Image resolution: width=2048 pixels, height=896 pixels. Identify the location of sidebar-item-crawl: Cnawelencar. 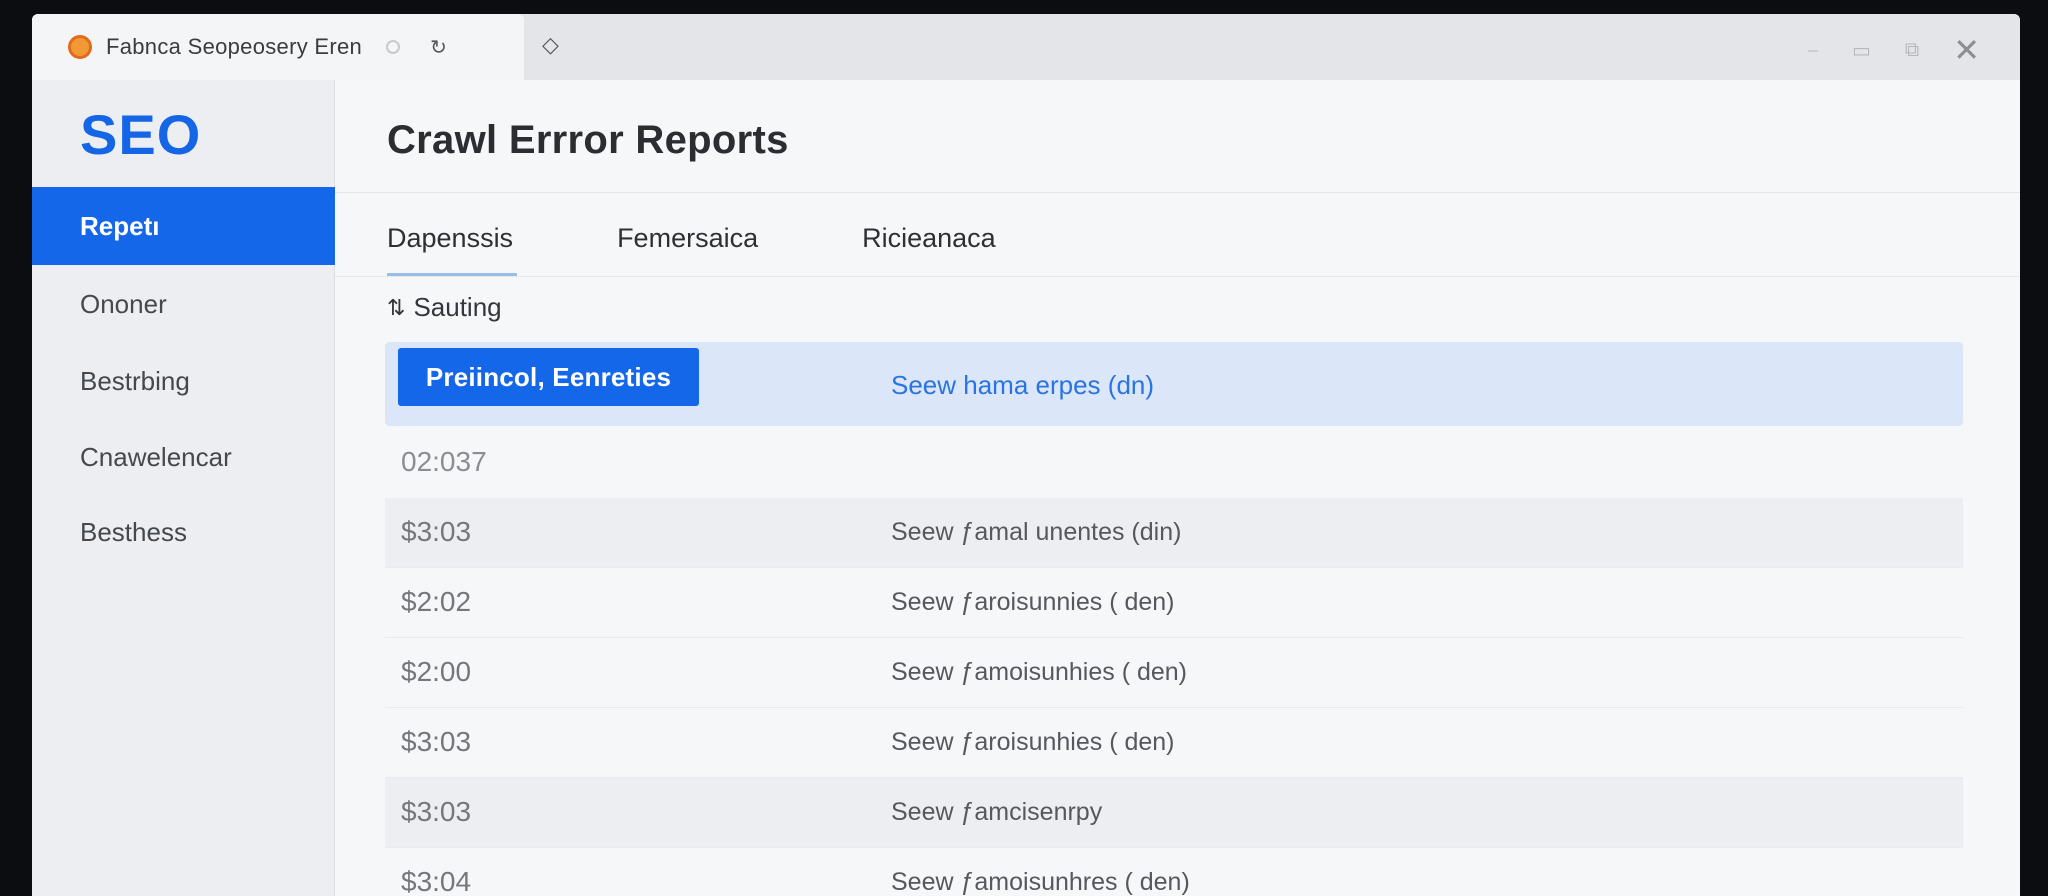
(183, 457).